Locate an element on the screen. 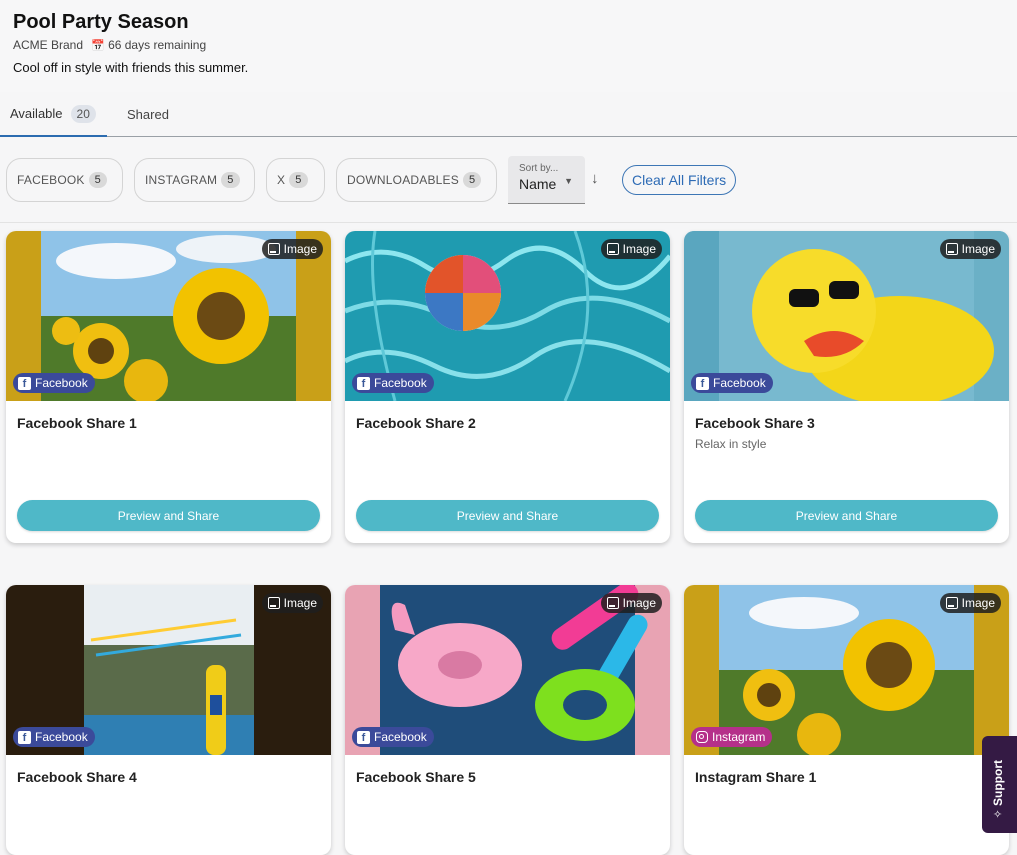 This screenshot has width=1017, height=855. page-title: Pool Party Season is located at coordinates (101, 22).